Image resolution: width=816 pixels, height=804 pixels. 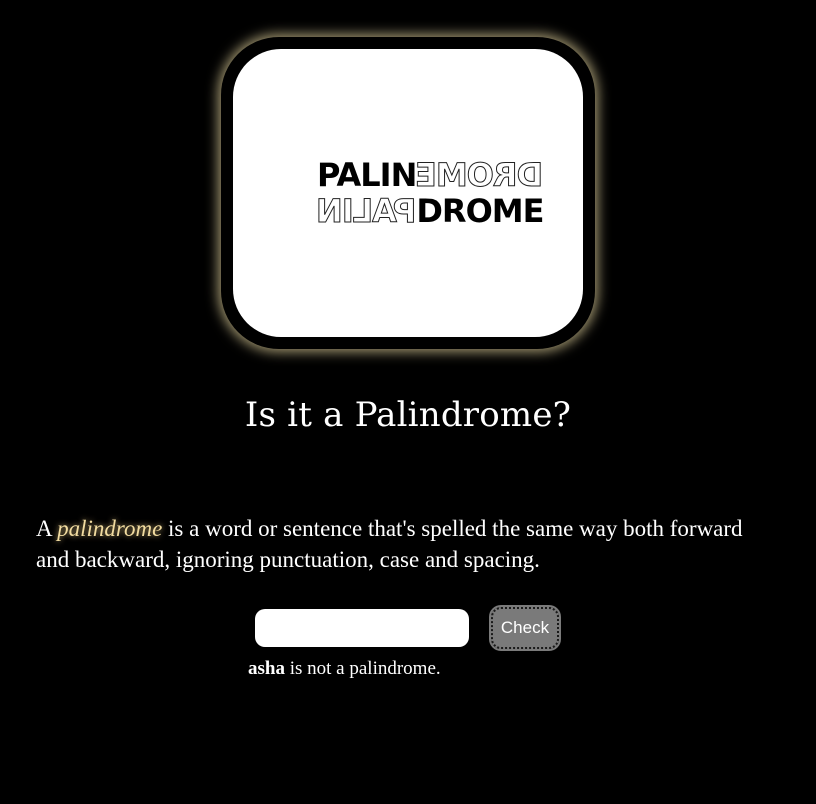 I want to click on check-button: Check, so click(x=525, y=628).